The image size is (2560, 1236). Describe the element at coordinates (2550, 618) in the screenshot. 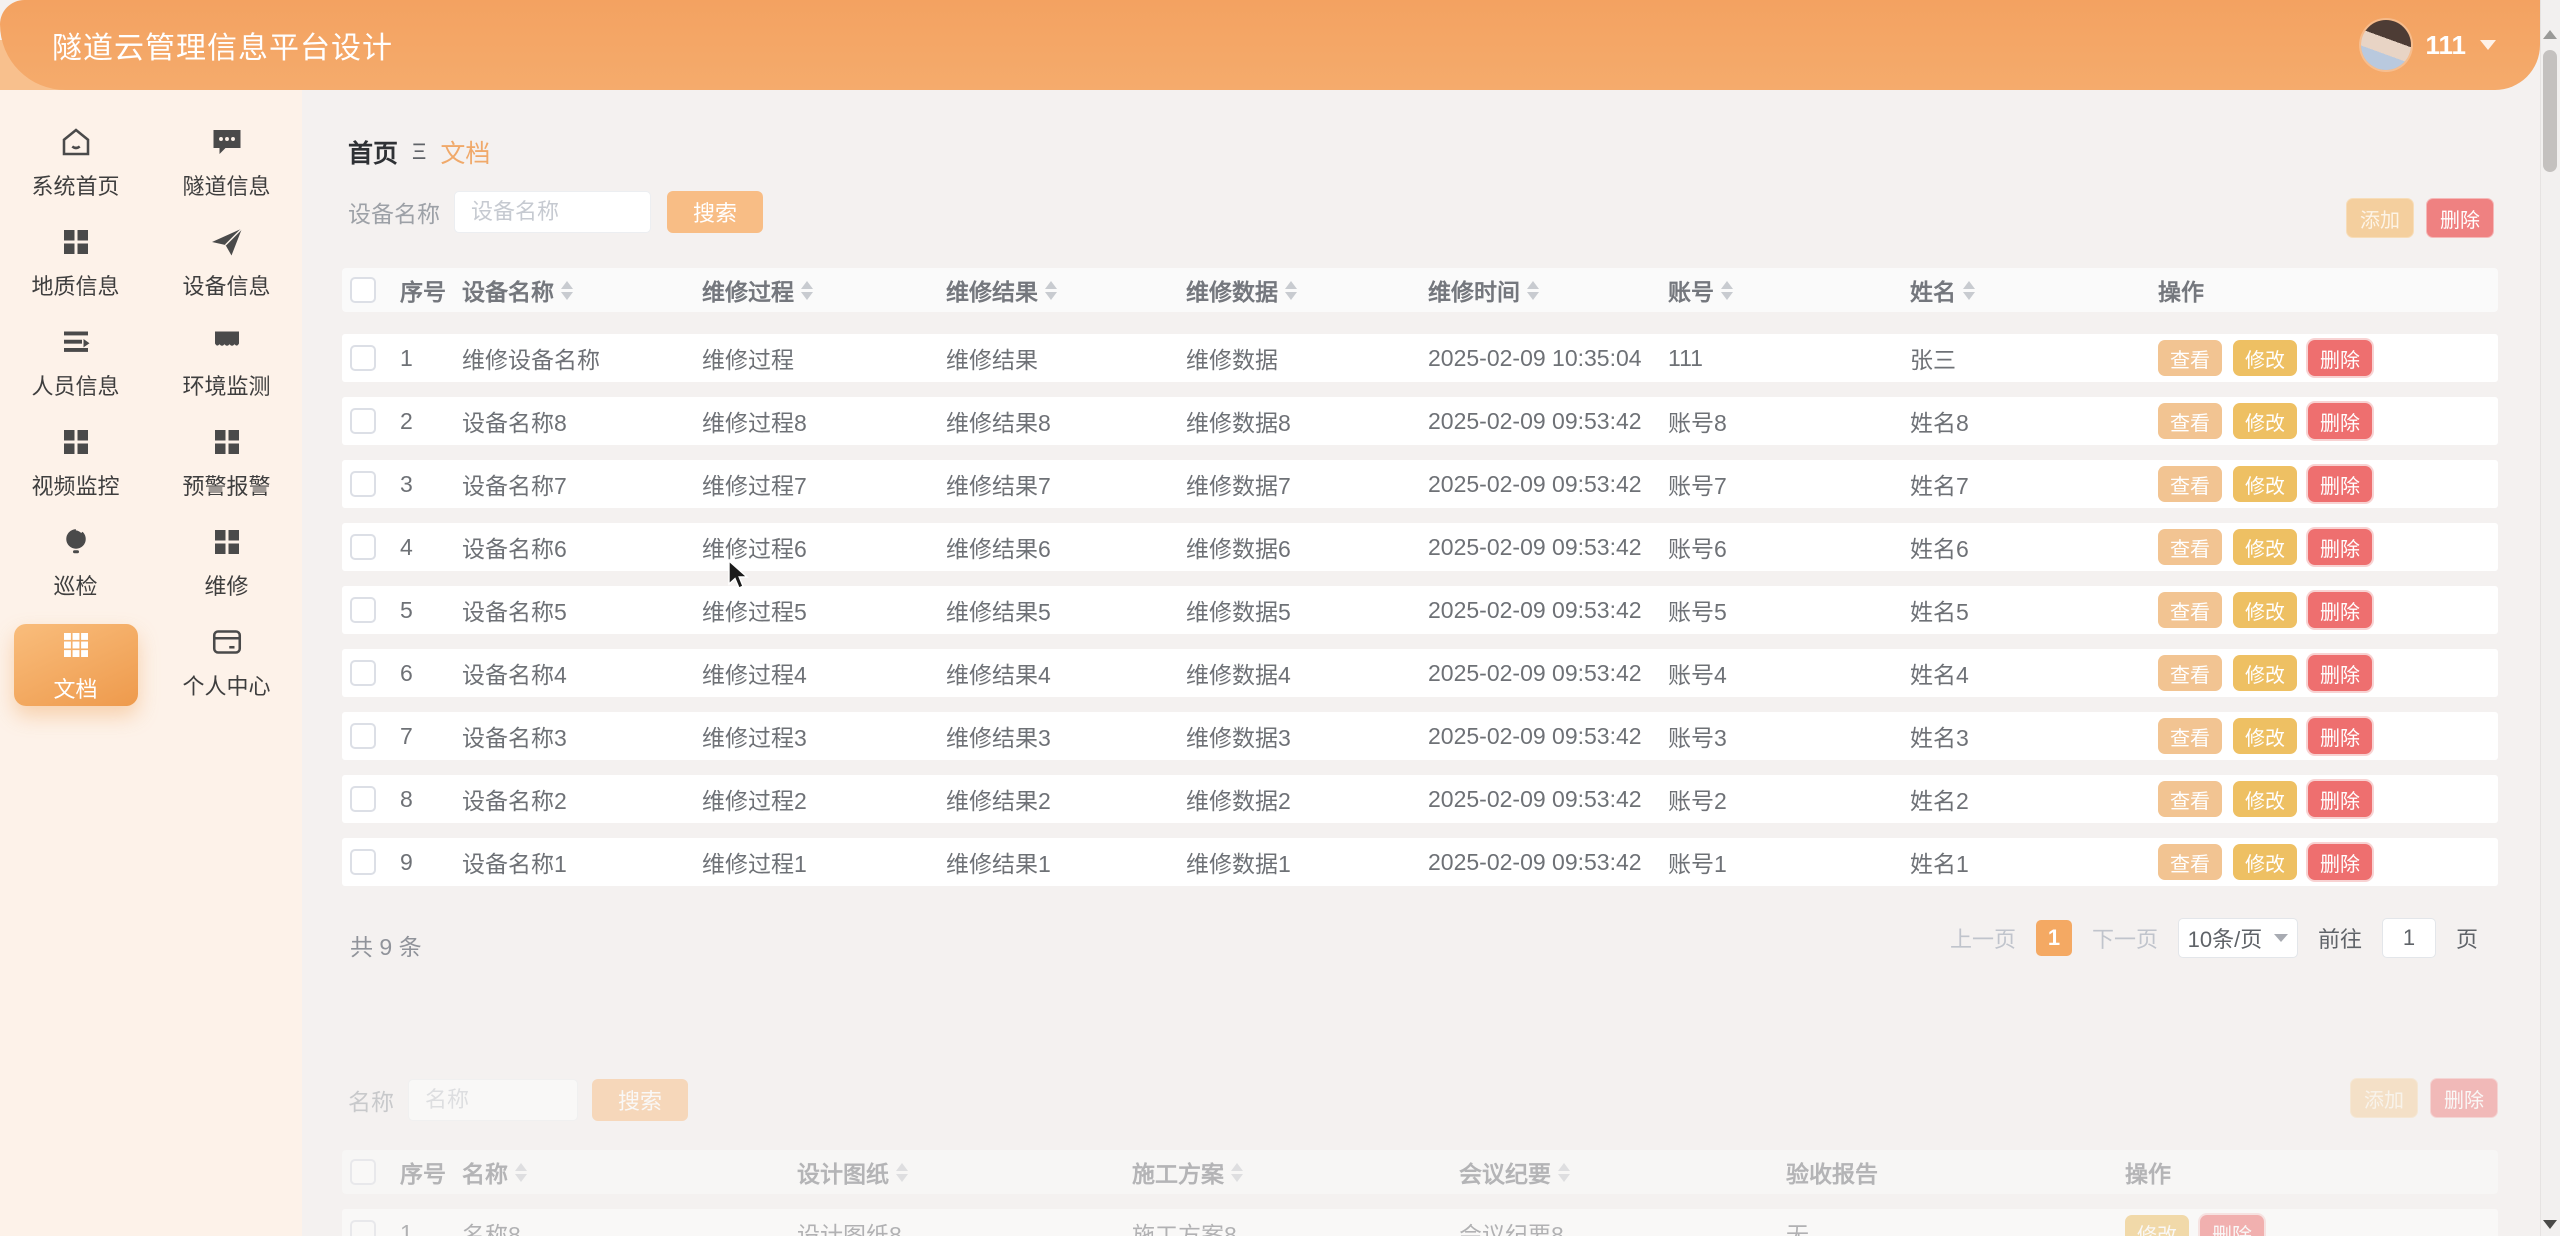

I see `scrollbar` at that location.